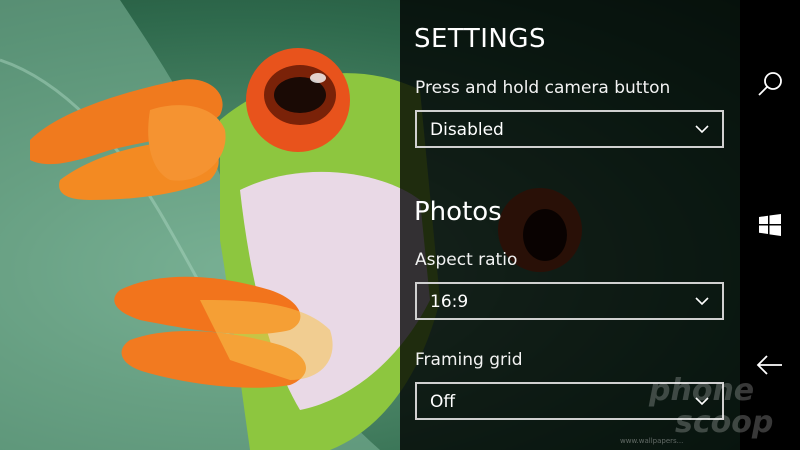 Image resolution: width=800 pixels, height=450 pixels. What do you see at coordinates (480, 39) in the screenshot?
I see `settings-title: SETTINGS` at bounding box center [480, 39].